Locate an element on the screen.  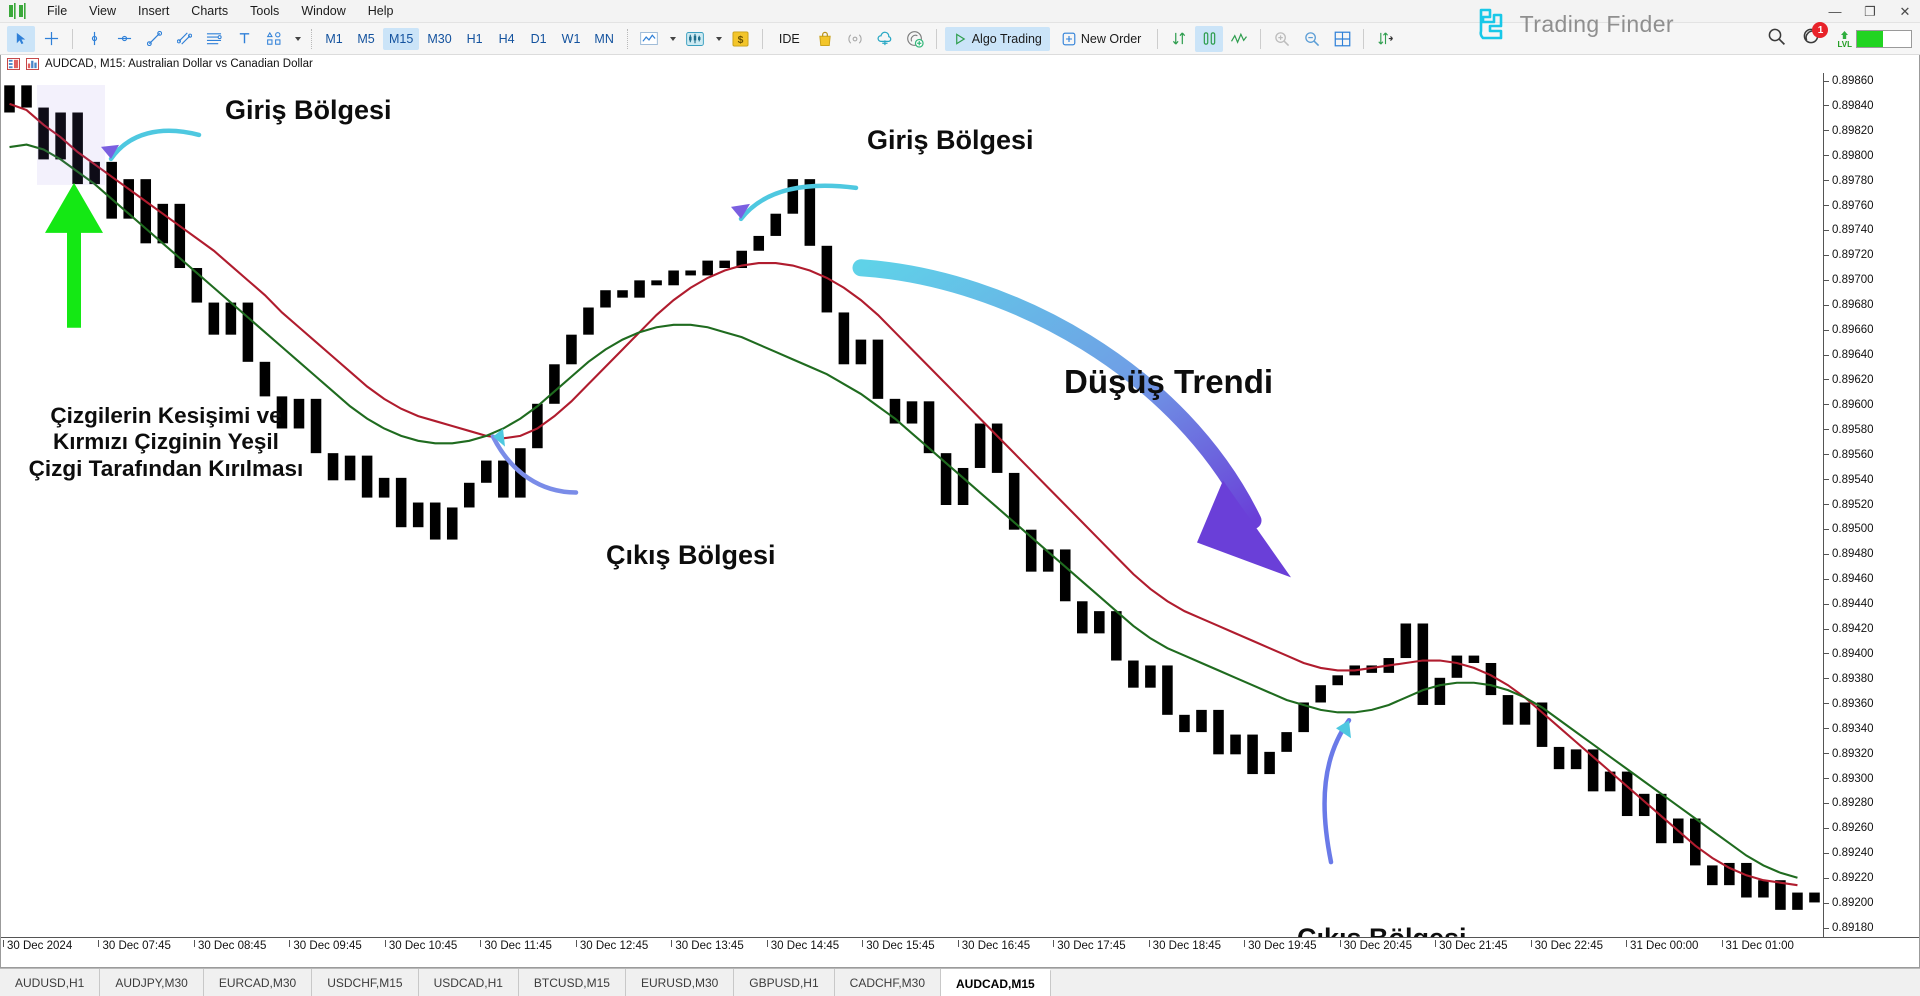
menu-item-insert: Insert is located at coordinates (153, 11).